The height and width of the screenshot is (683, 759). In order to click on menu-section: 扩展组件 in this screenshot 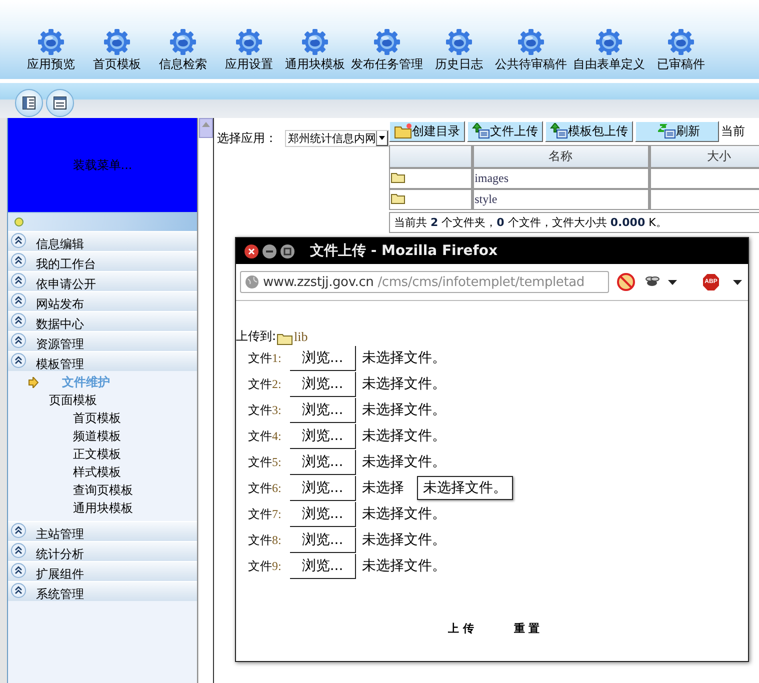, I will do `click(103, 571)`.